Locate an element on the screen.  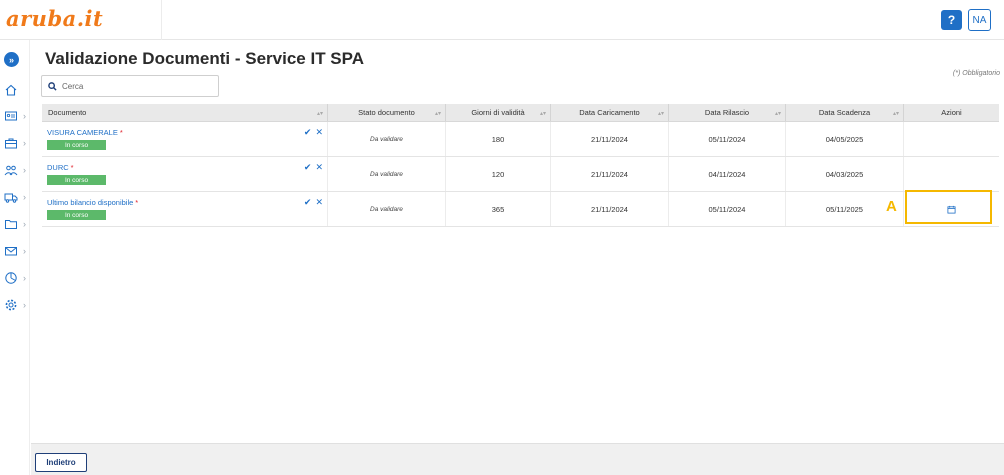
cell-giorni: 180 is located at coordinates (498, 139).